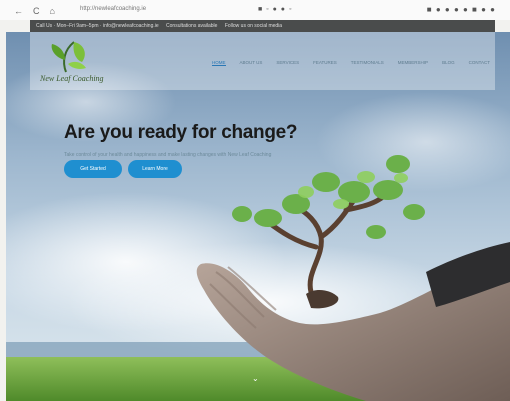  I want to click on address-bar: http://newleafcoaching.ie, so click(113, 9).